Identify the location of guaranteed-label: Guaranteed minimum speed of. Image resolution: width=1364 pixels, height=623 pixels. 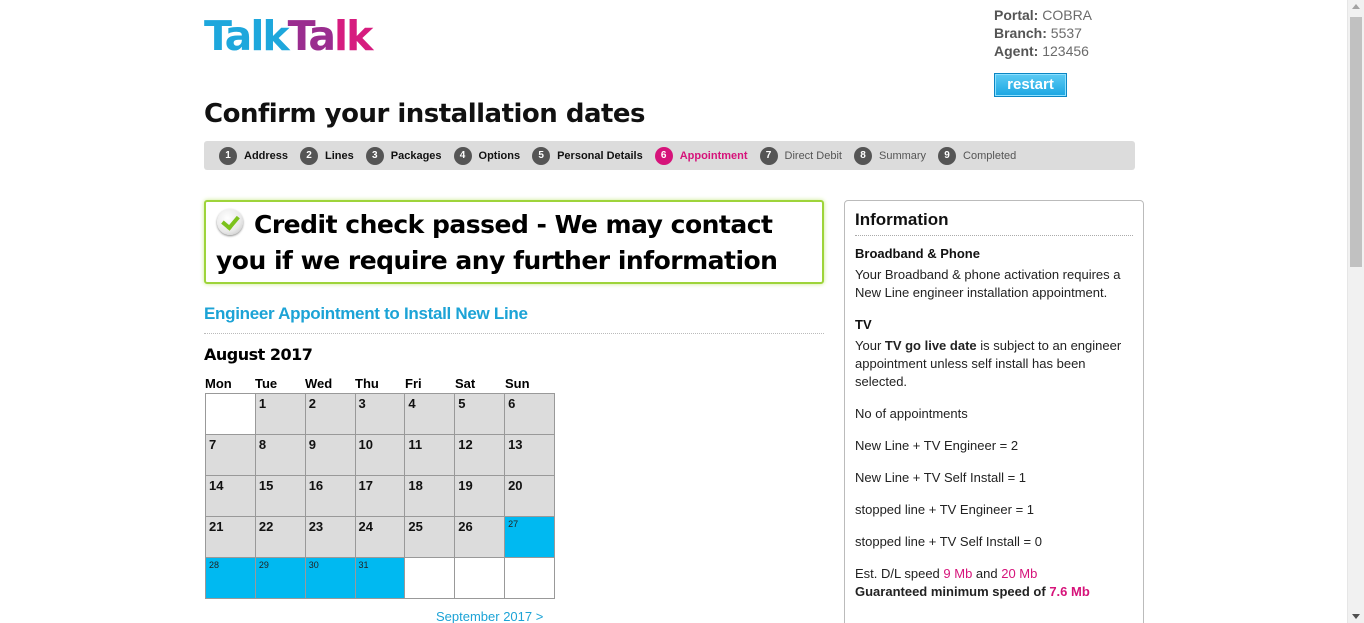
(952, 591).